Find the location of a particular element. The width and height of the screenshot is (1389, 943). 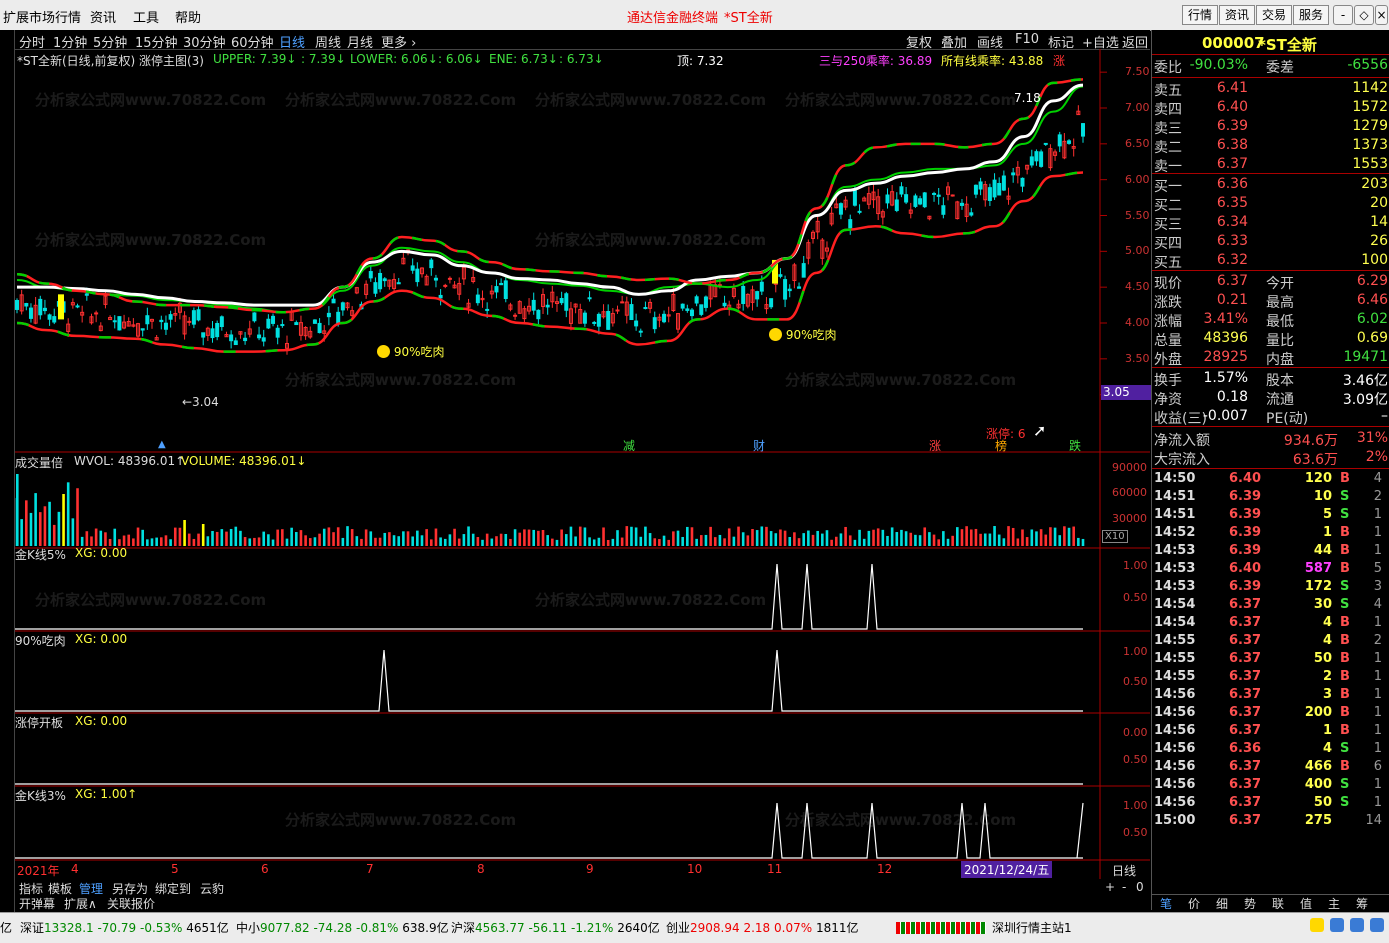

marker-cai: 财 is located at coordinates (759, 445).